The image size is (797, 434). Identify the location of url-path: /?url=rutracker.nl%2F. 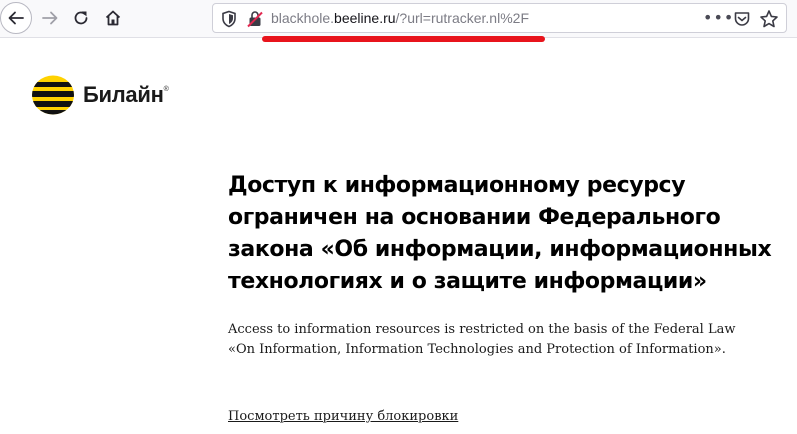
(462, 18).